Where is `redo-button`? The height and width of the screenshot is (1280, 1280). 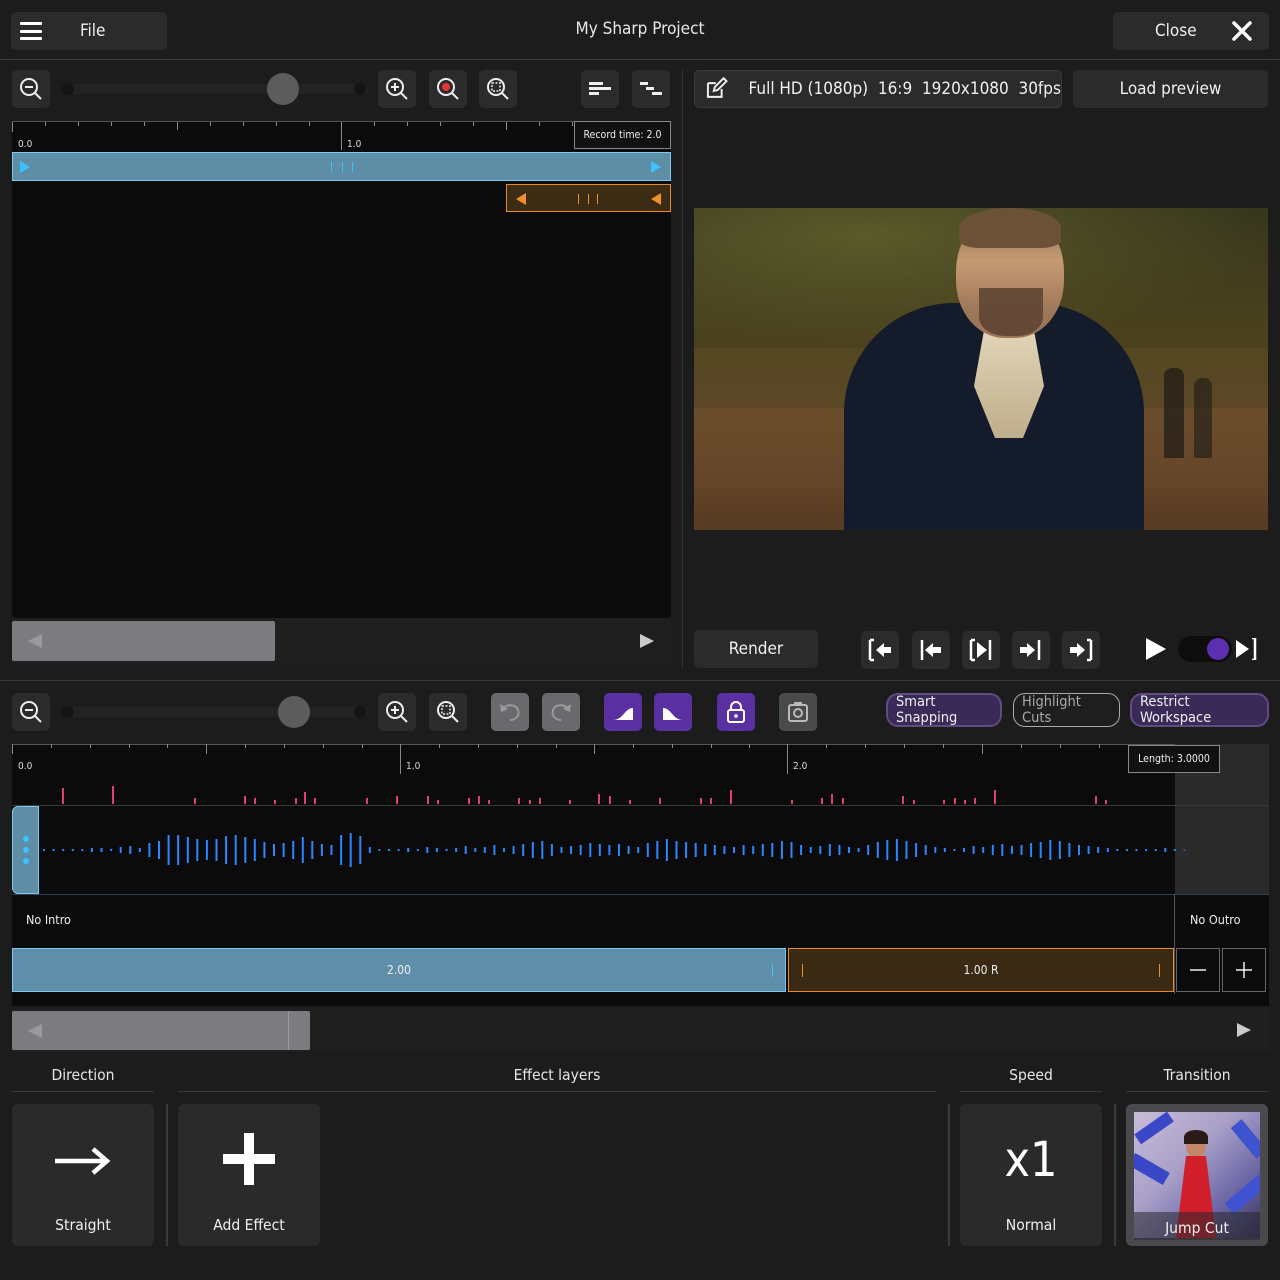 redo-button is located at coordinates (561, 712).